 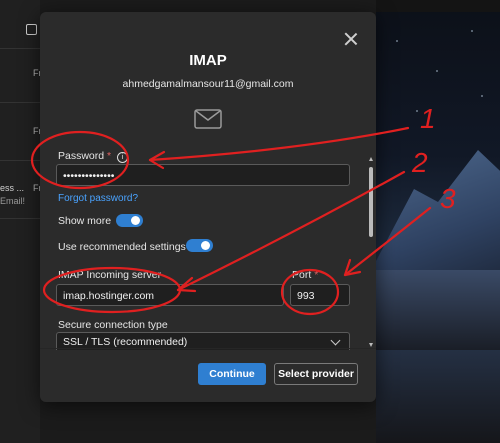 I want to click on background-mail-list: Fr Fr ess ... Fr Email!, so click(x=21, y=221).